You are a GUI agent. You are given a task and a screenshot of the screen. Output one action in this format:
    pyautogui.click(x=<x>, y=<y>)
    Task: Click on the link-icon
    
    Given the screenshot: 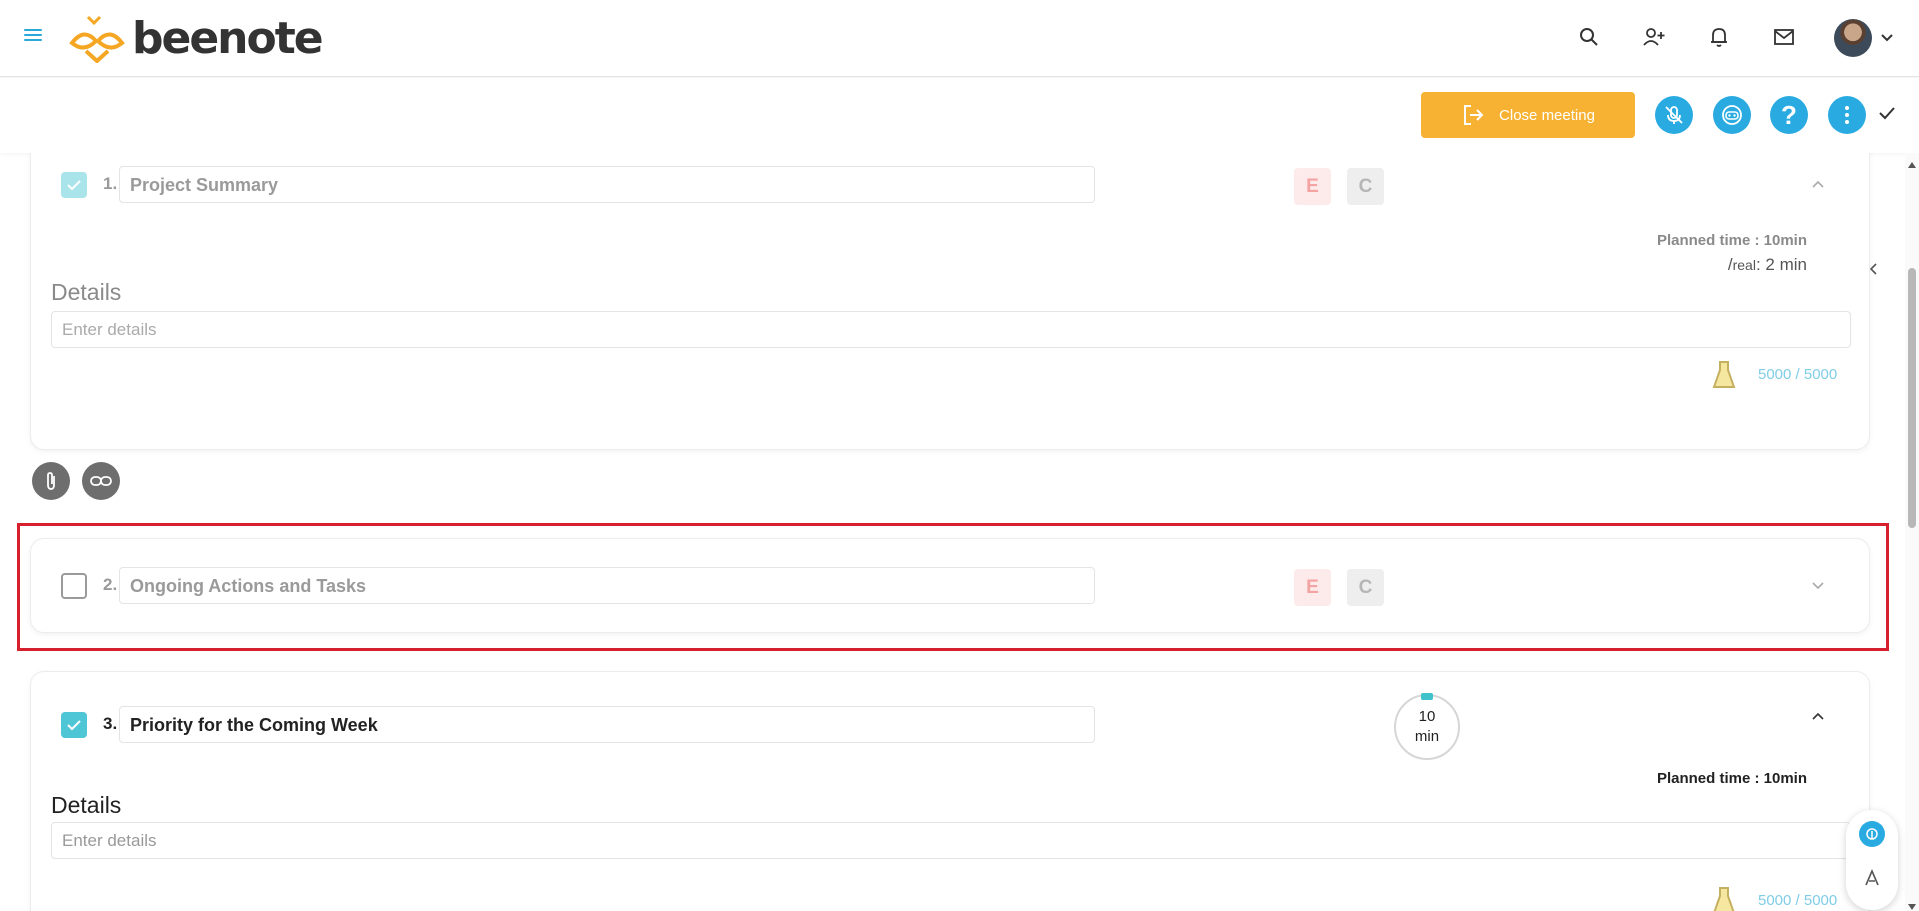 What is the action you would take?
    pyautogui.click(x=101, y=481)
    